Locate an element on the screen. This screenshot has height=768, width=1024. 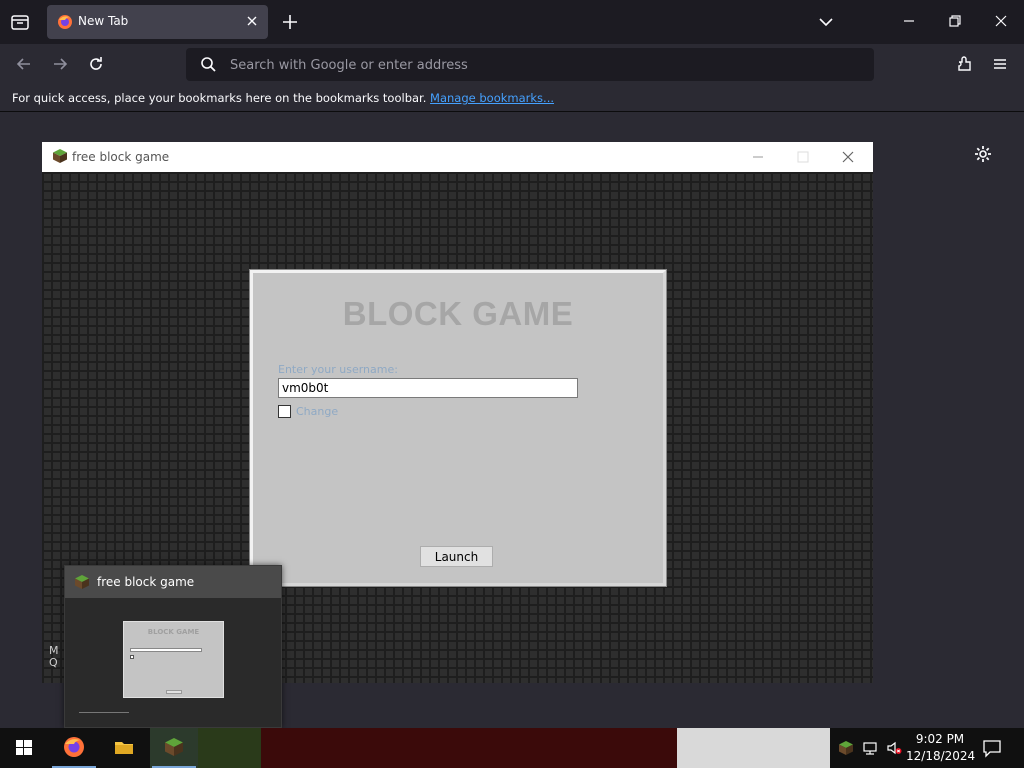
browser-tab-bar: New Tab is located at coordinates (512, 22).